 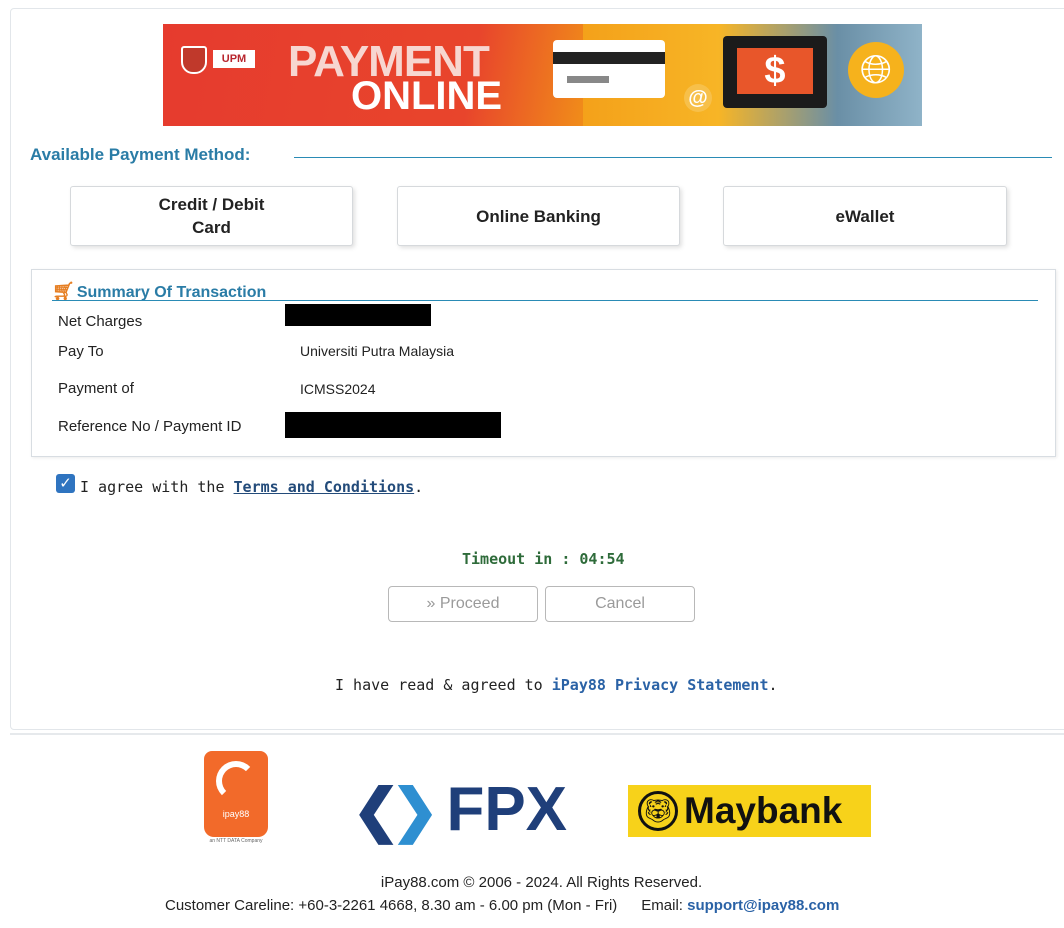 I want to click on upm-logo: UPM, so click(x=220, y=60).